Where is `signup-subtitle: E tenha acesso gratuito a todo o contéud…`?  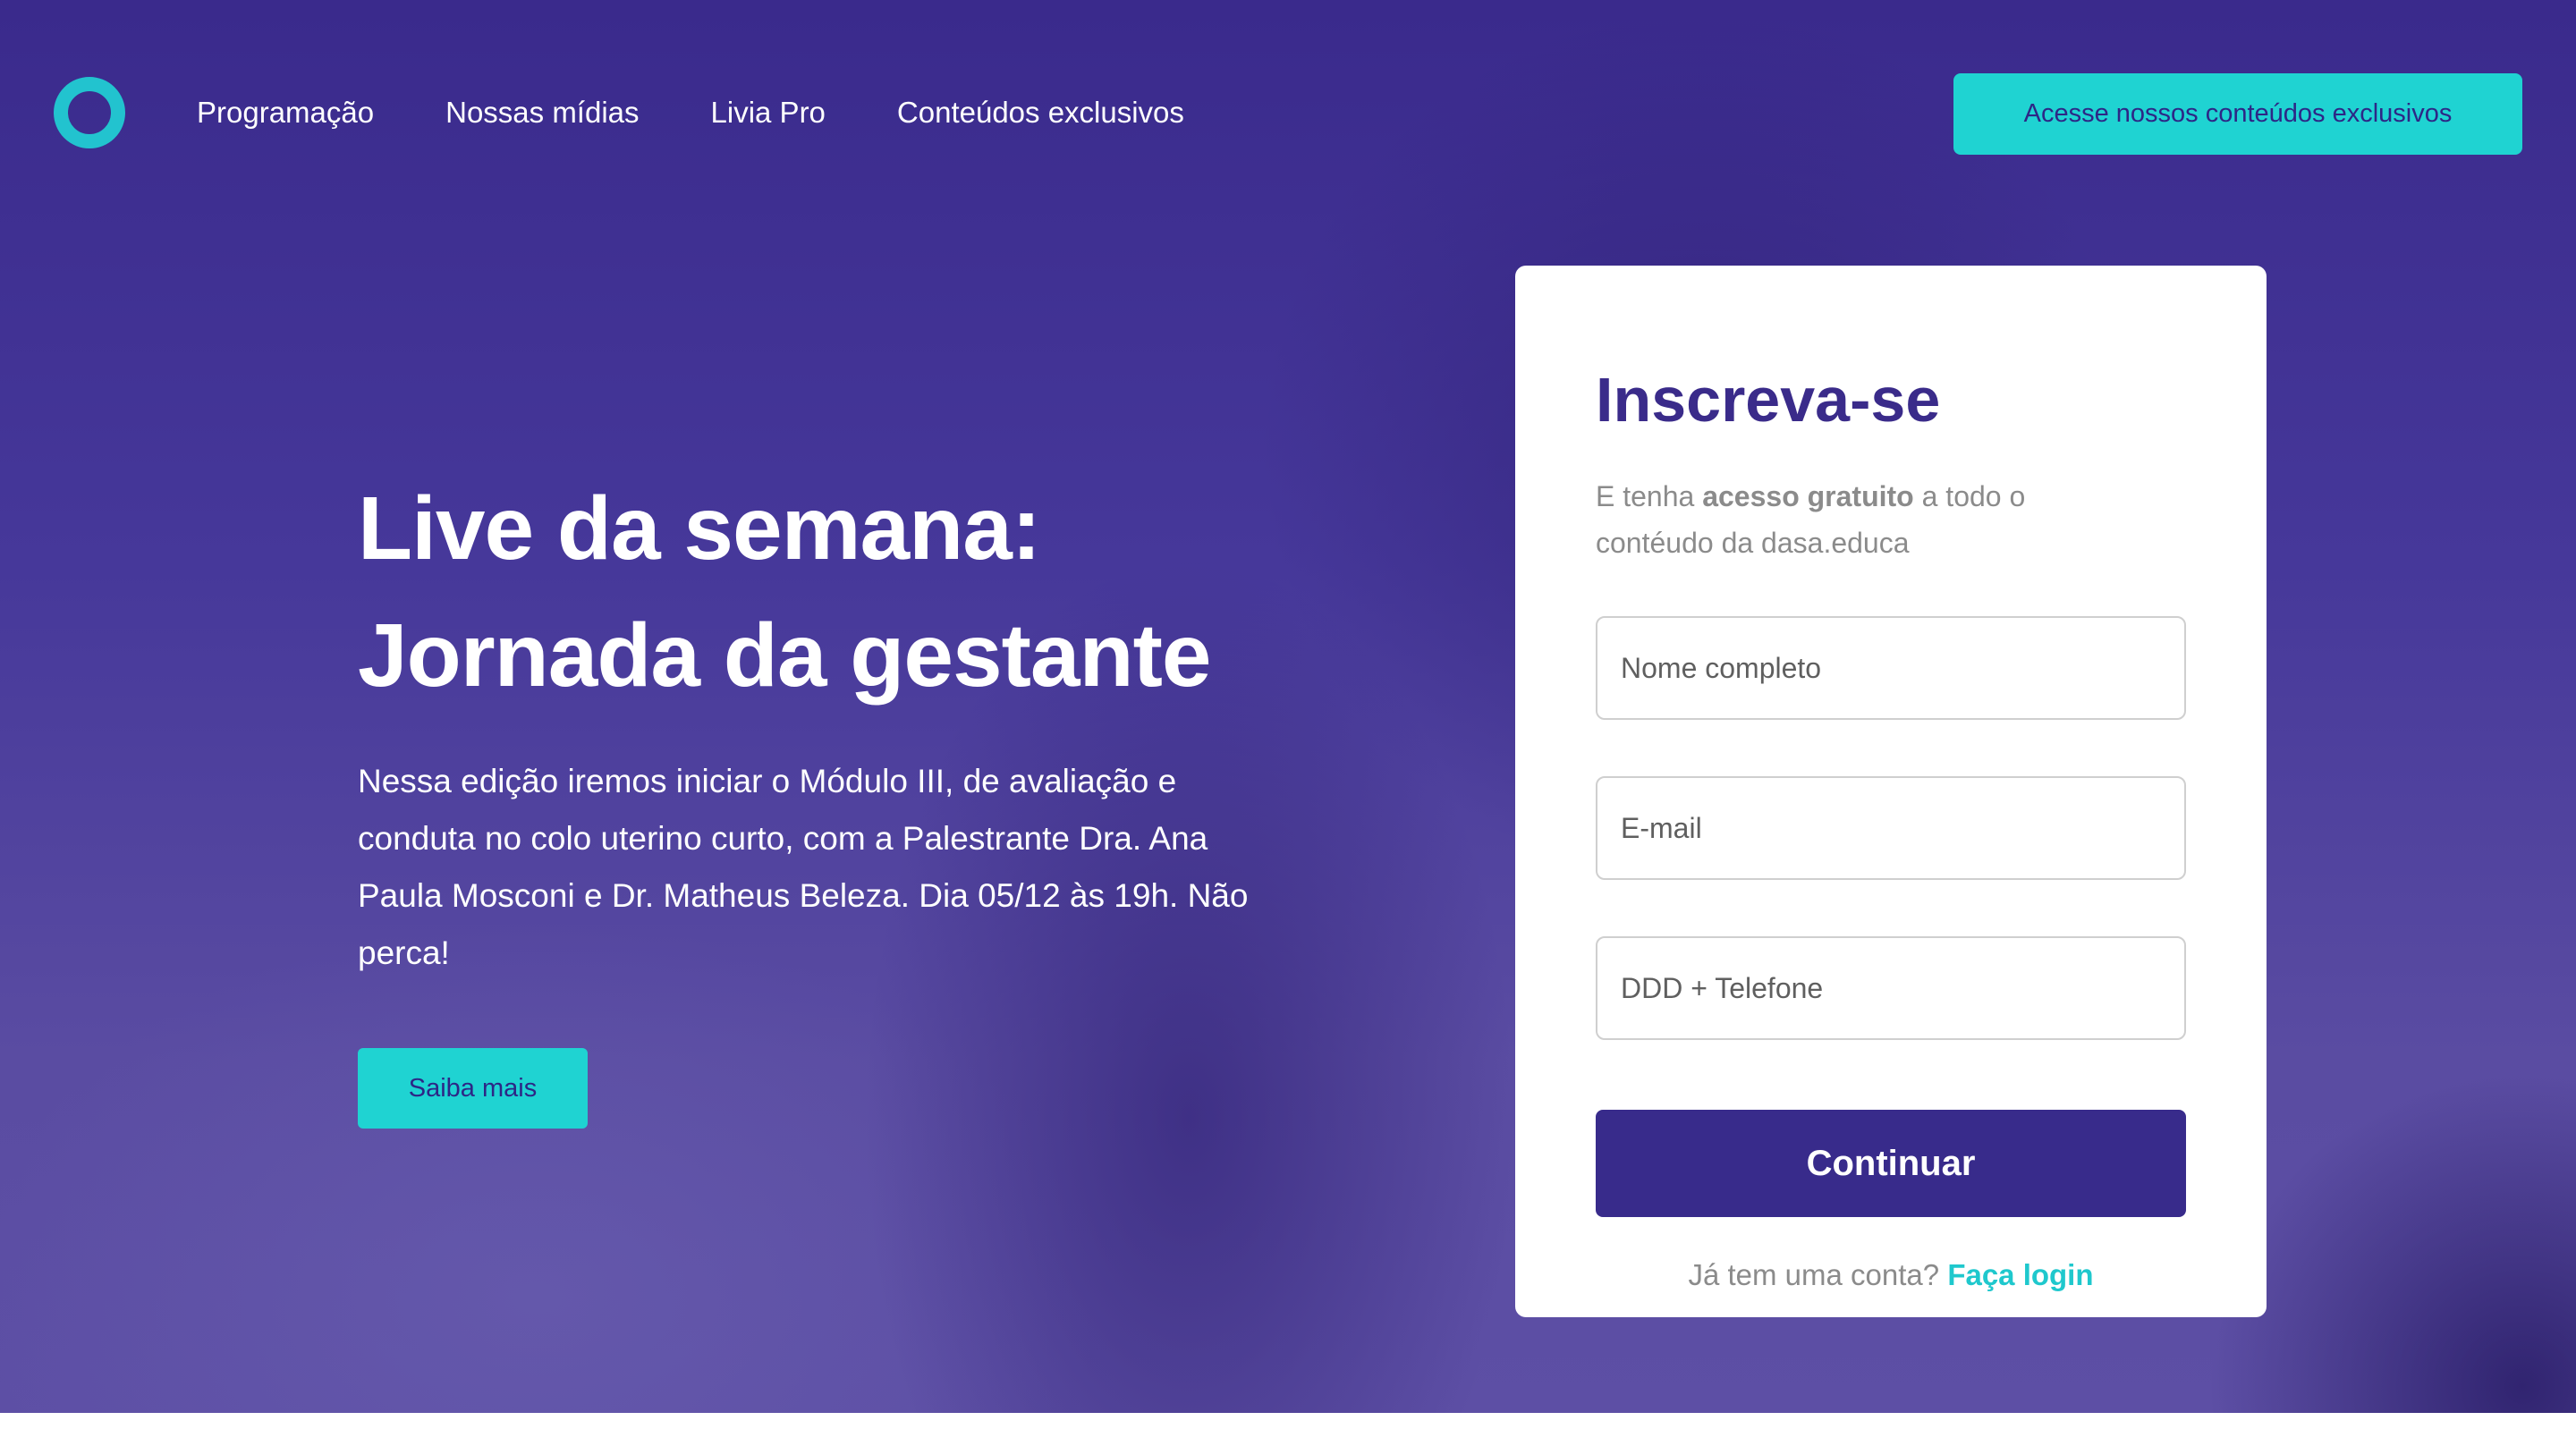
signup-subtitle: E tenha acesso gratuito a todo o contéud… is located at coordinates (1864, 519).